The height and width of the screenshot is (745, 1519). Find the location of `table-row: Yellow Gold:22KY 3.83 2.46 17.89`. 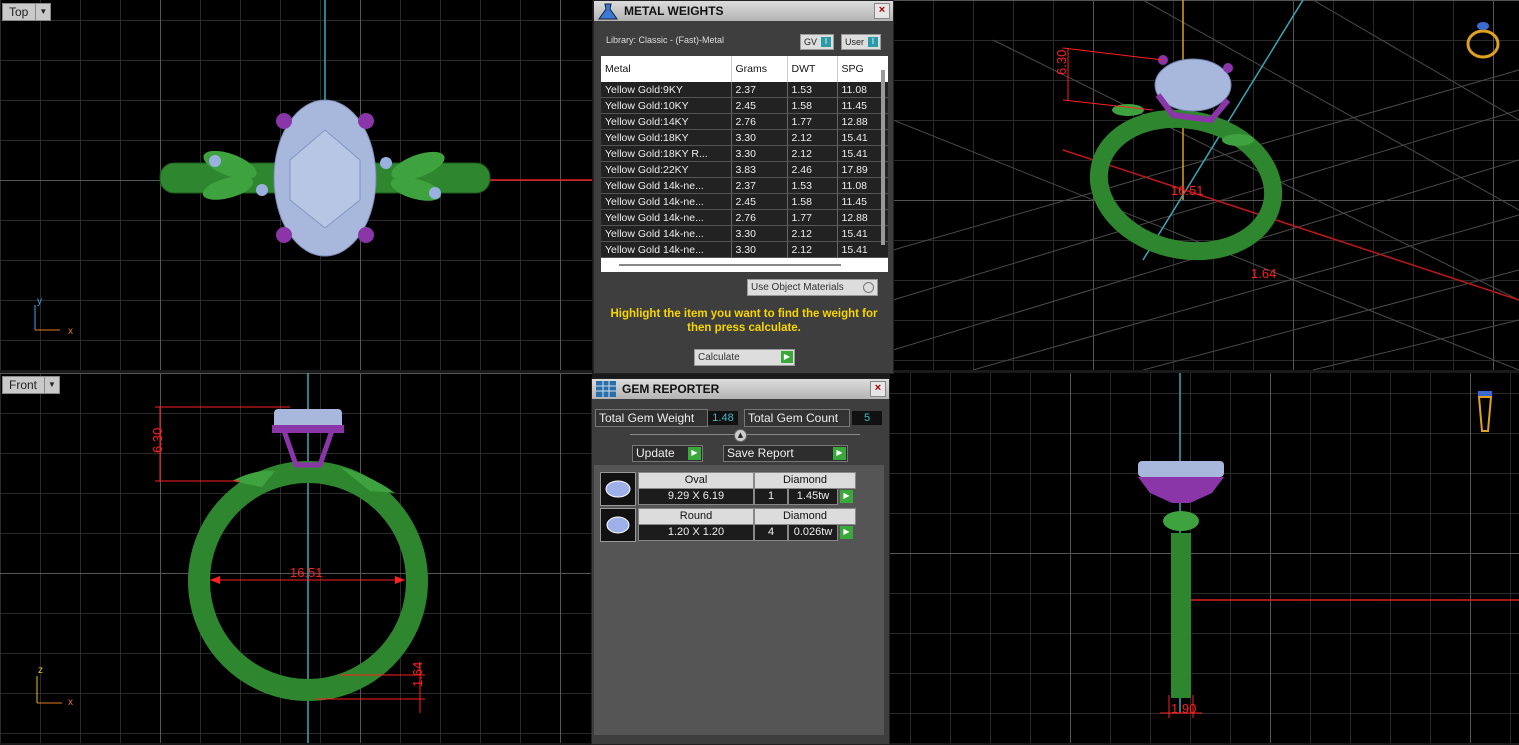

table-row: Yellow Gold:22KY 3.83 2.46 17.89 is located at coordinates (744, 169).